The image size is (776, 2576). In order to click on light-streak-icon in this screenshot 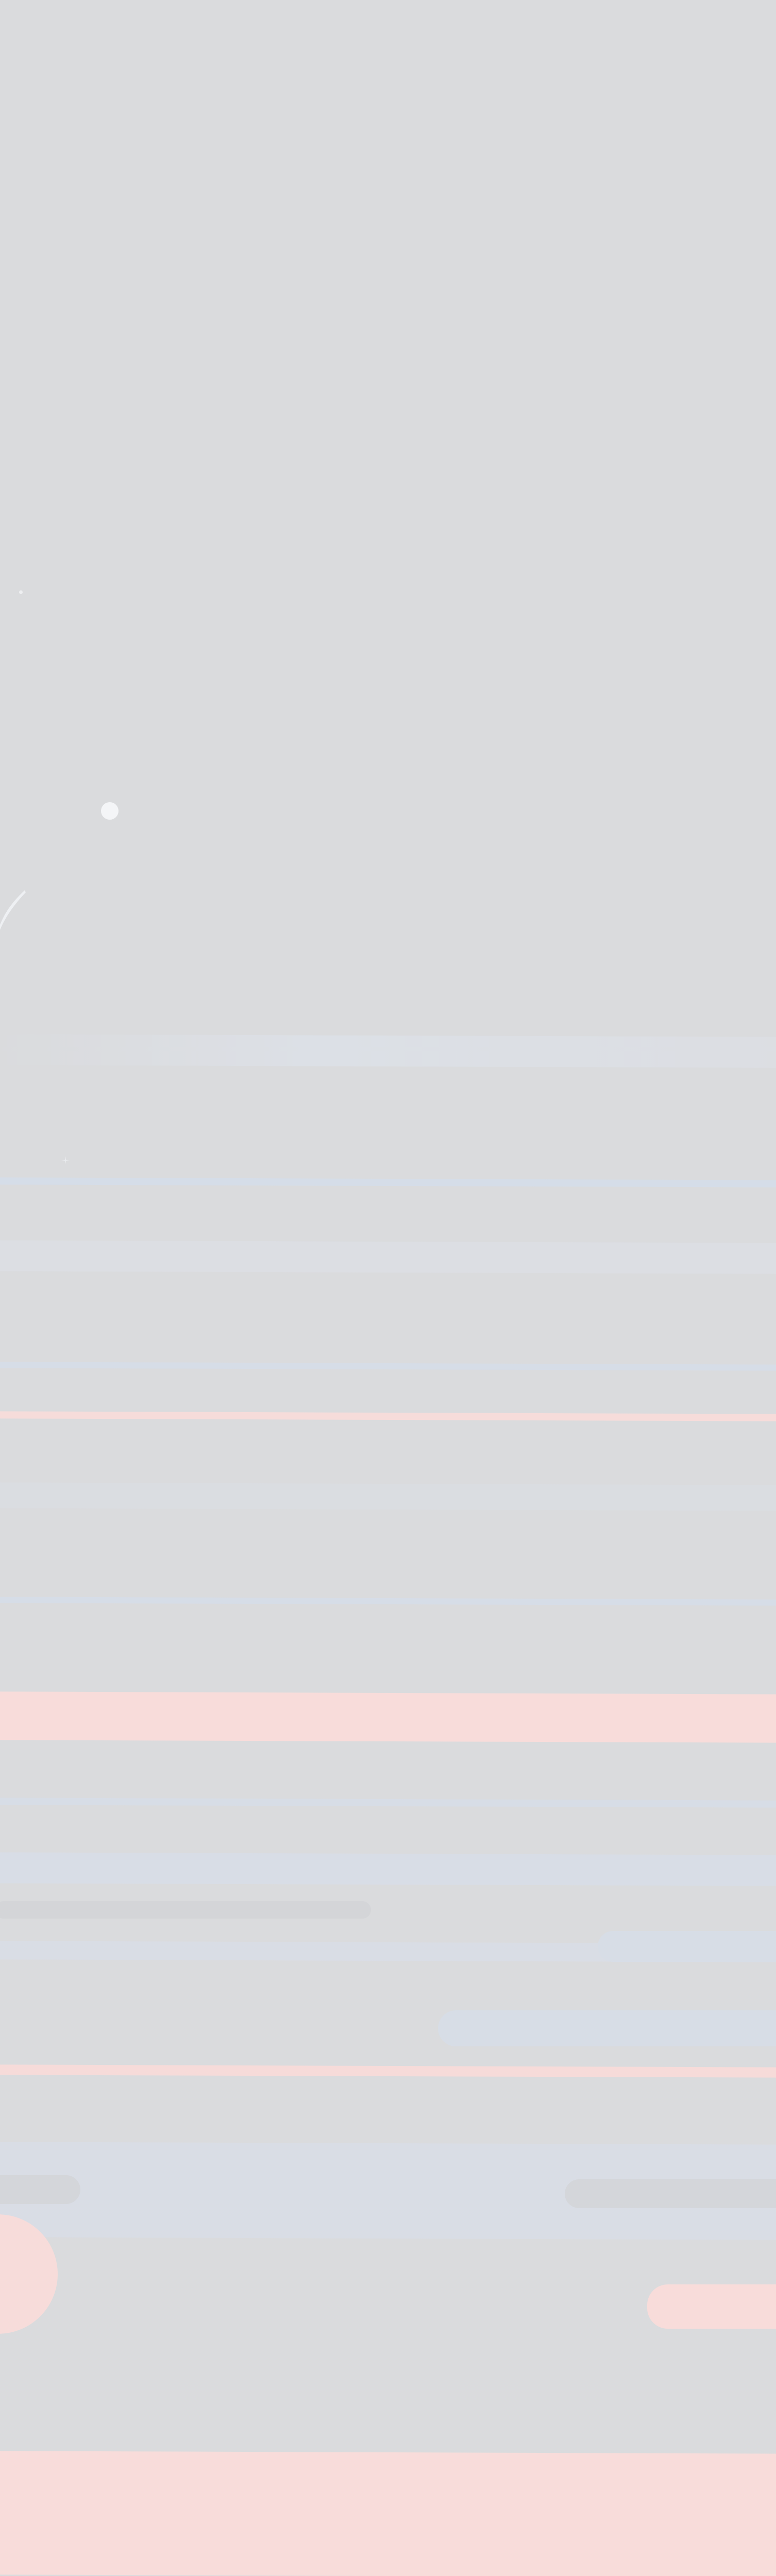, I will do `click(13, 910)`.